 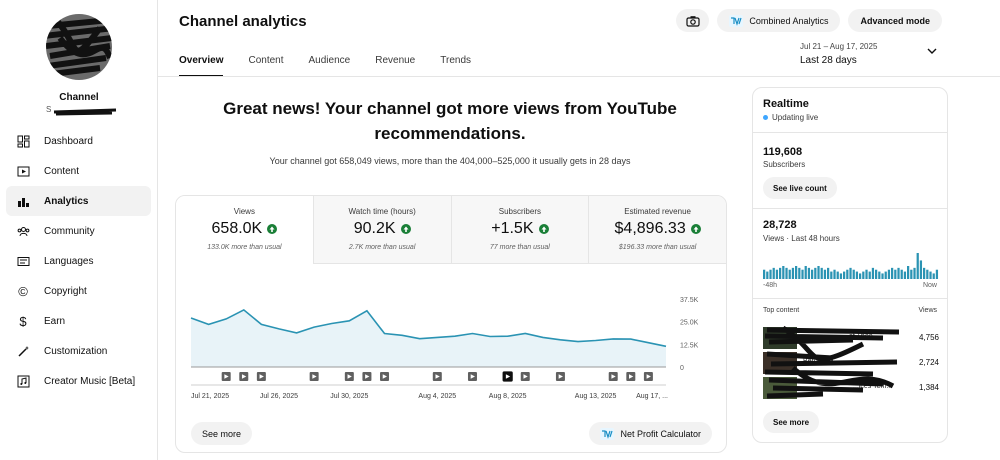 What do you see at coordinates (23, 291) in the screenshot?
I see `copyright-icon: ©` at bounding box center [23, 291].